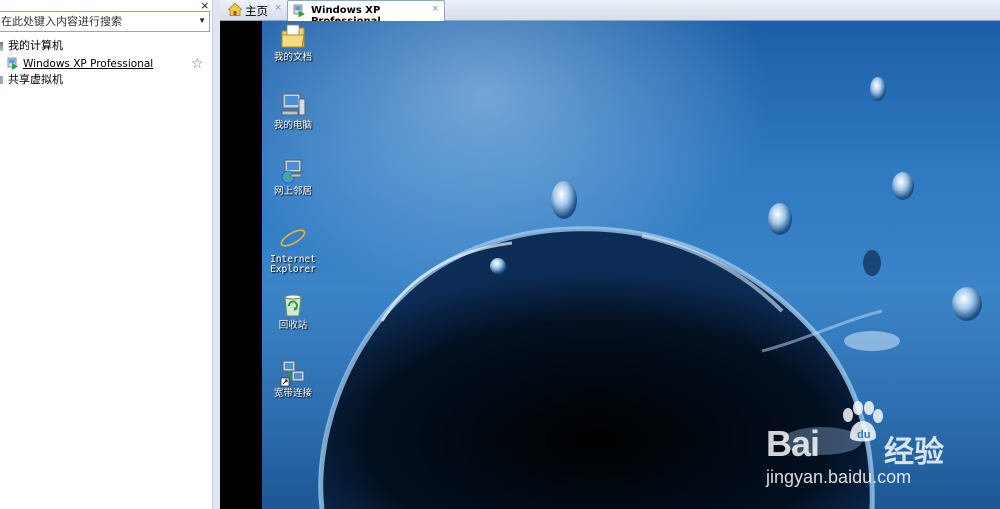 The width and height of the screenshot is (1000, 509). Describe the element at coordinates (863, 435) in the screenshot. I see `svg-text: du` at that location.